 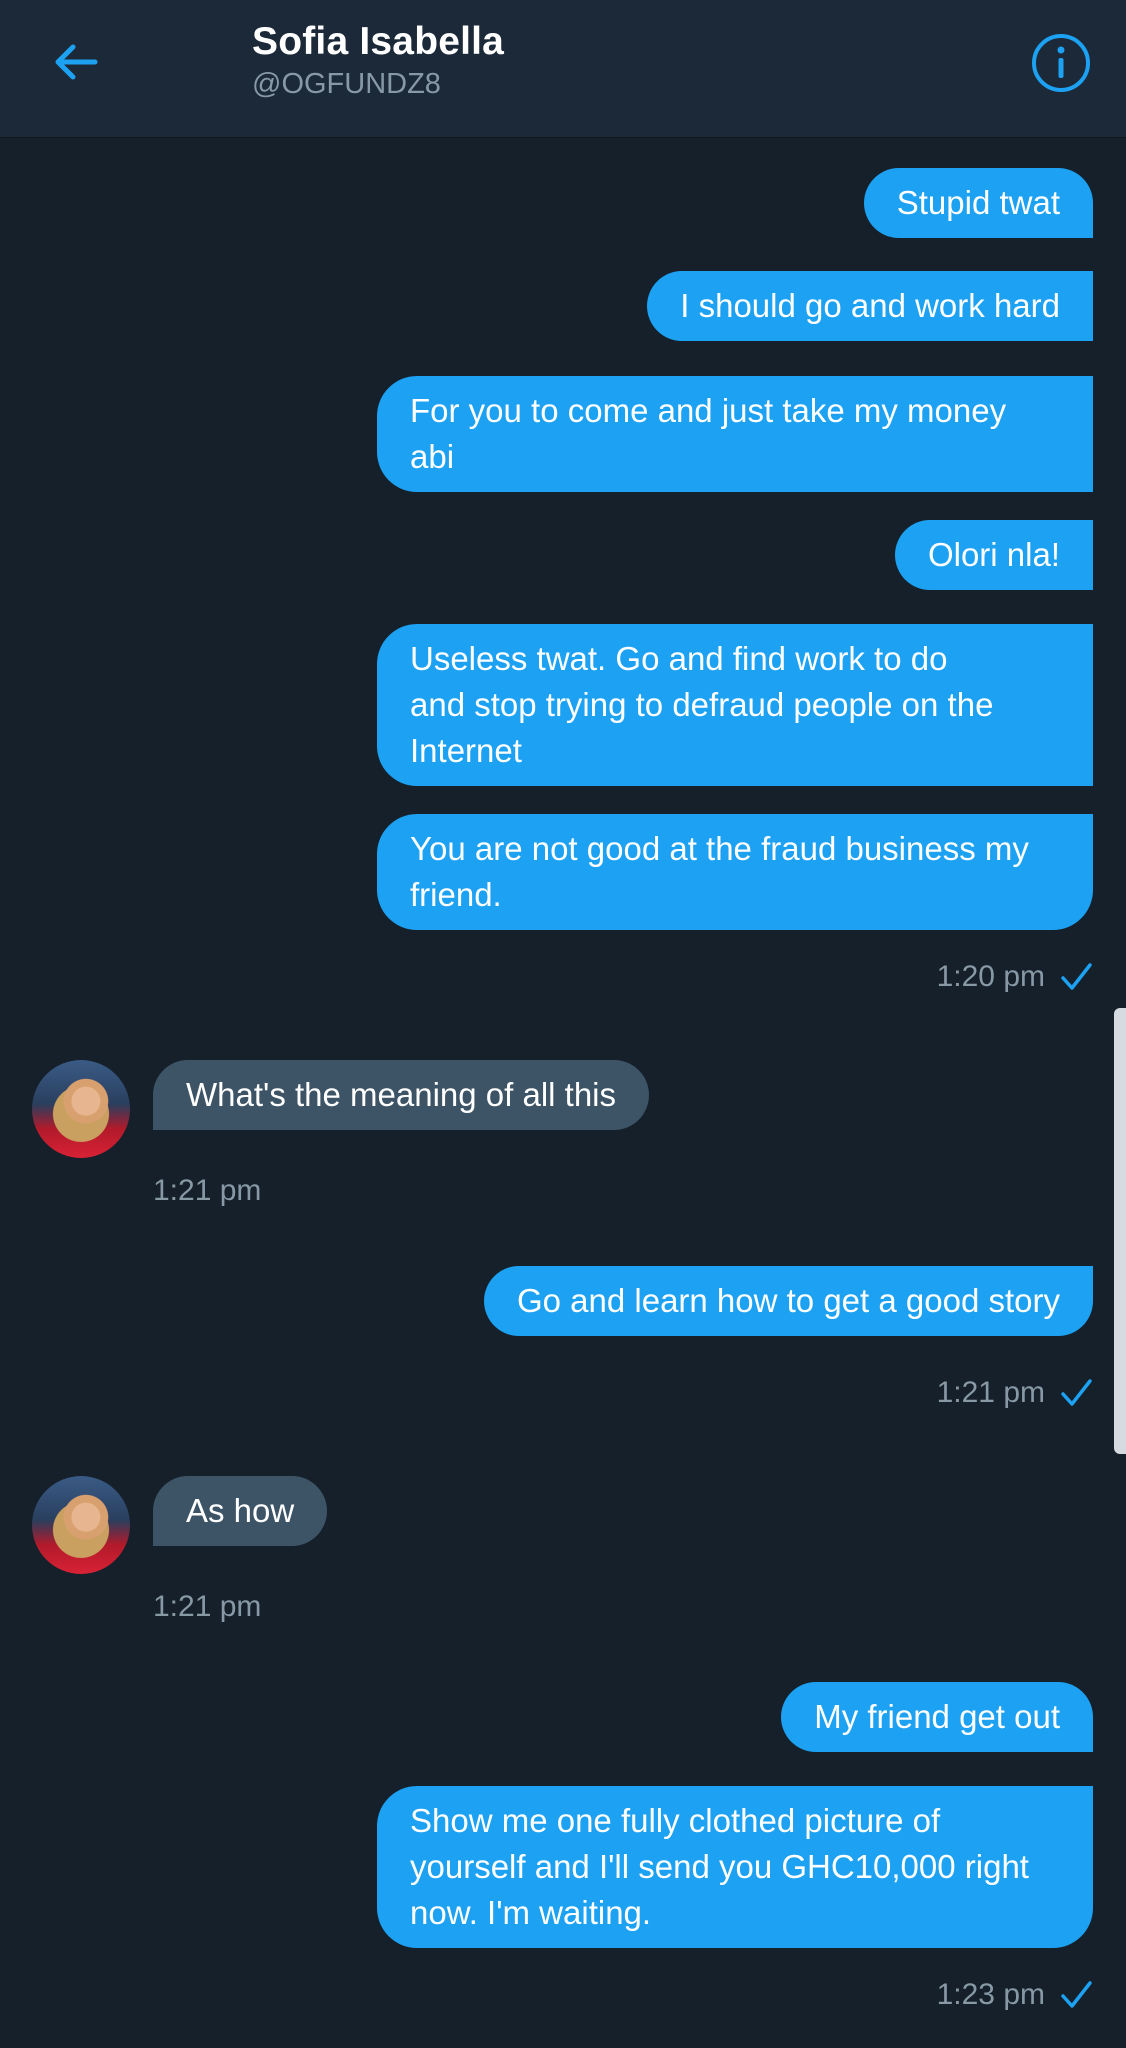 What do you see at coordinates (378, 42) in the screenshot?
I see `conversation-title: Sofia Isabella` at bounding box center [378, 42].